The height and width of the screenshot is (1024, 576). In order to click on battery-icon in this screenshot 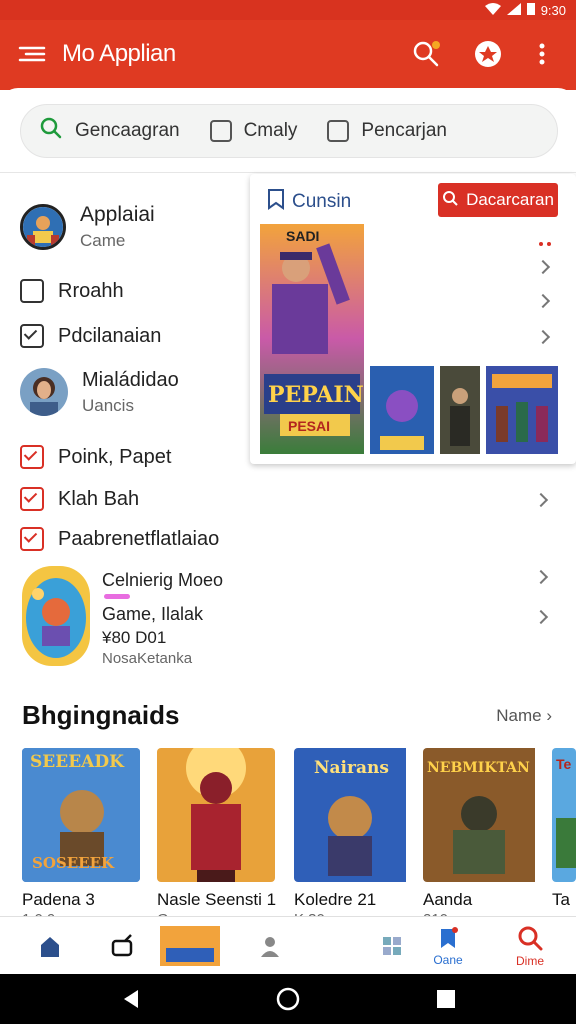, I will do `click(530, 10)`.